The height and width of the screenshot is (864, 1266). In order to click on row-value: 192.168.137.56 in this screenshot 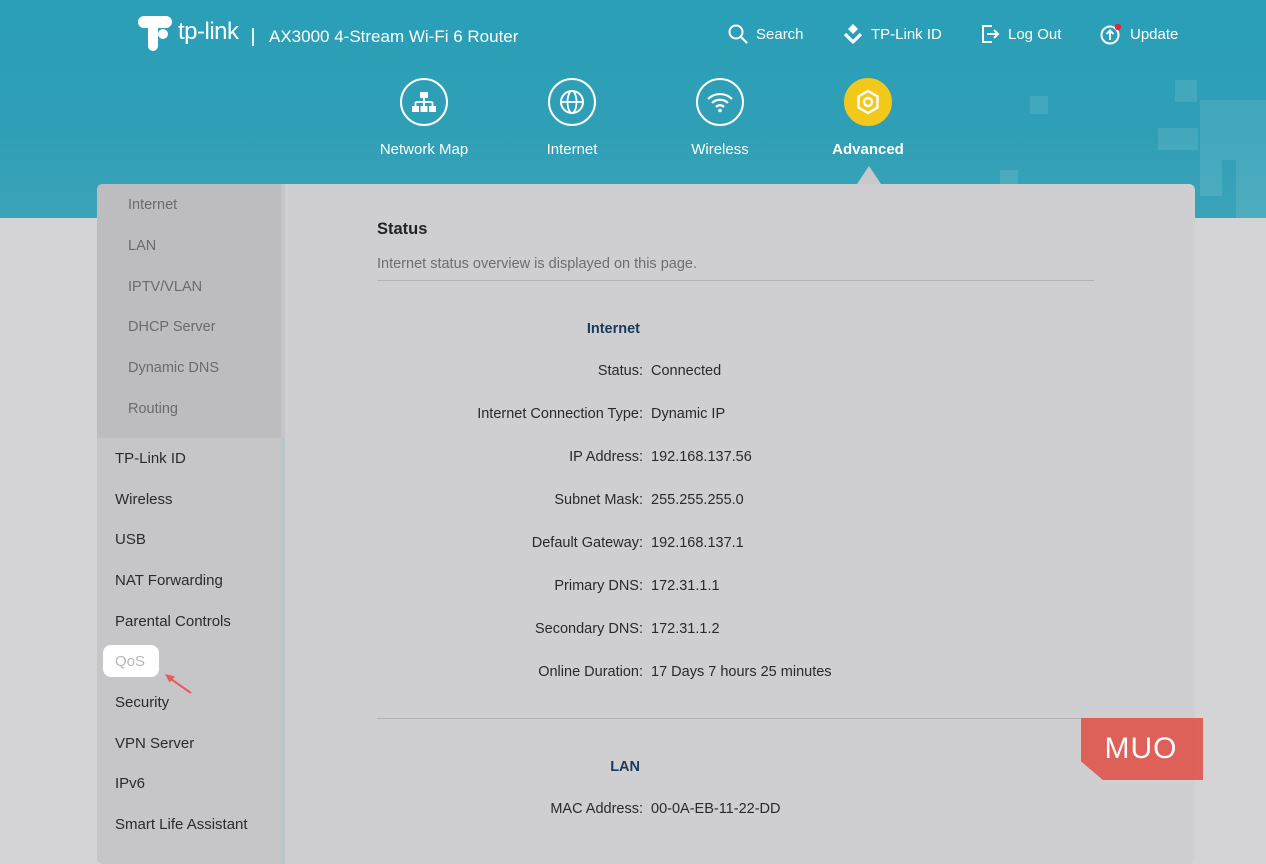, I will do `click(701, 457)`.